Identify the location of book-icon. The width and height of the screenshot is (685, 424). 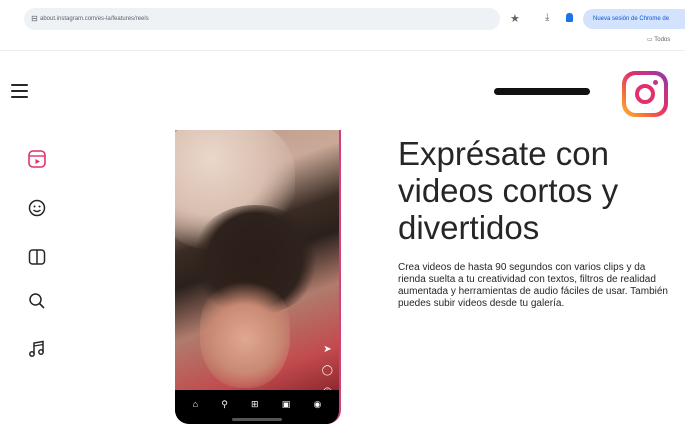
(37, 257).